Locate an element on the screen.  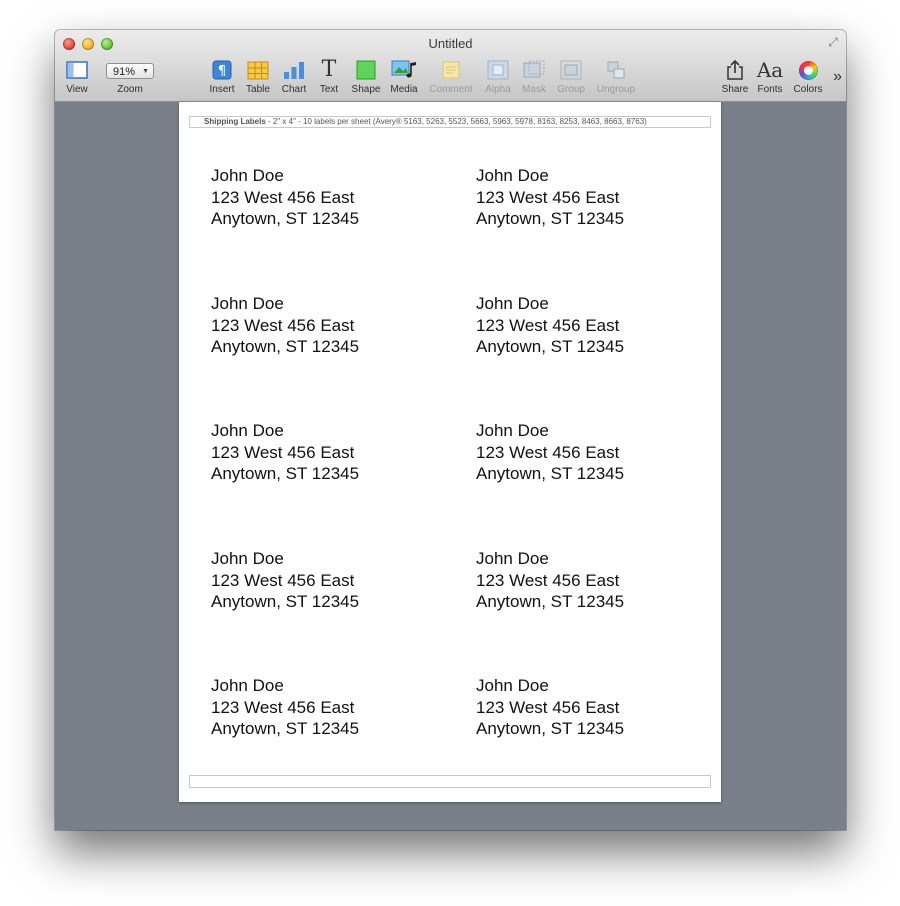
fonts-button: Aa Fonts is located at coordinates (770, 76).